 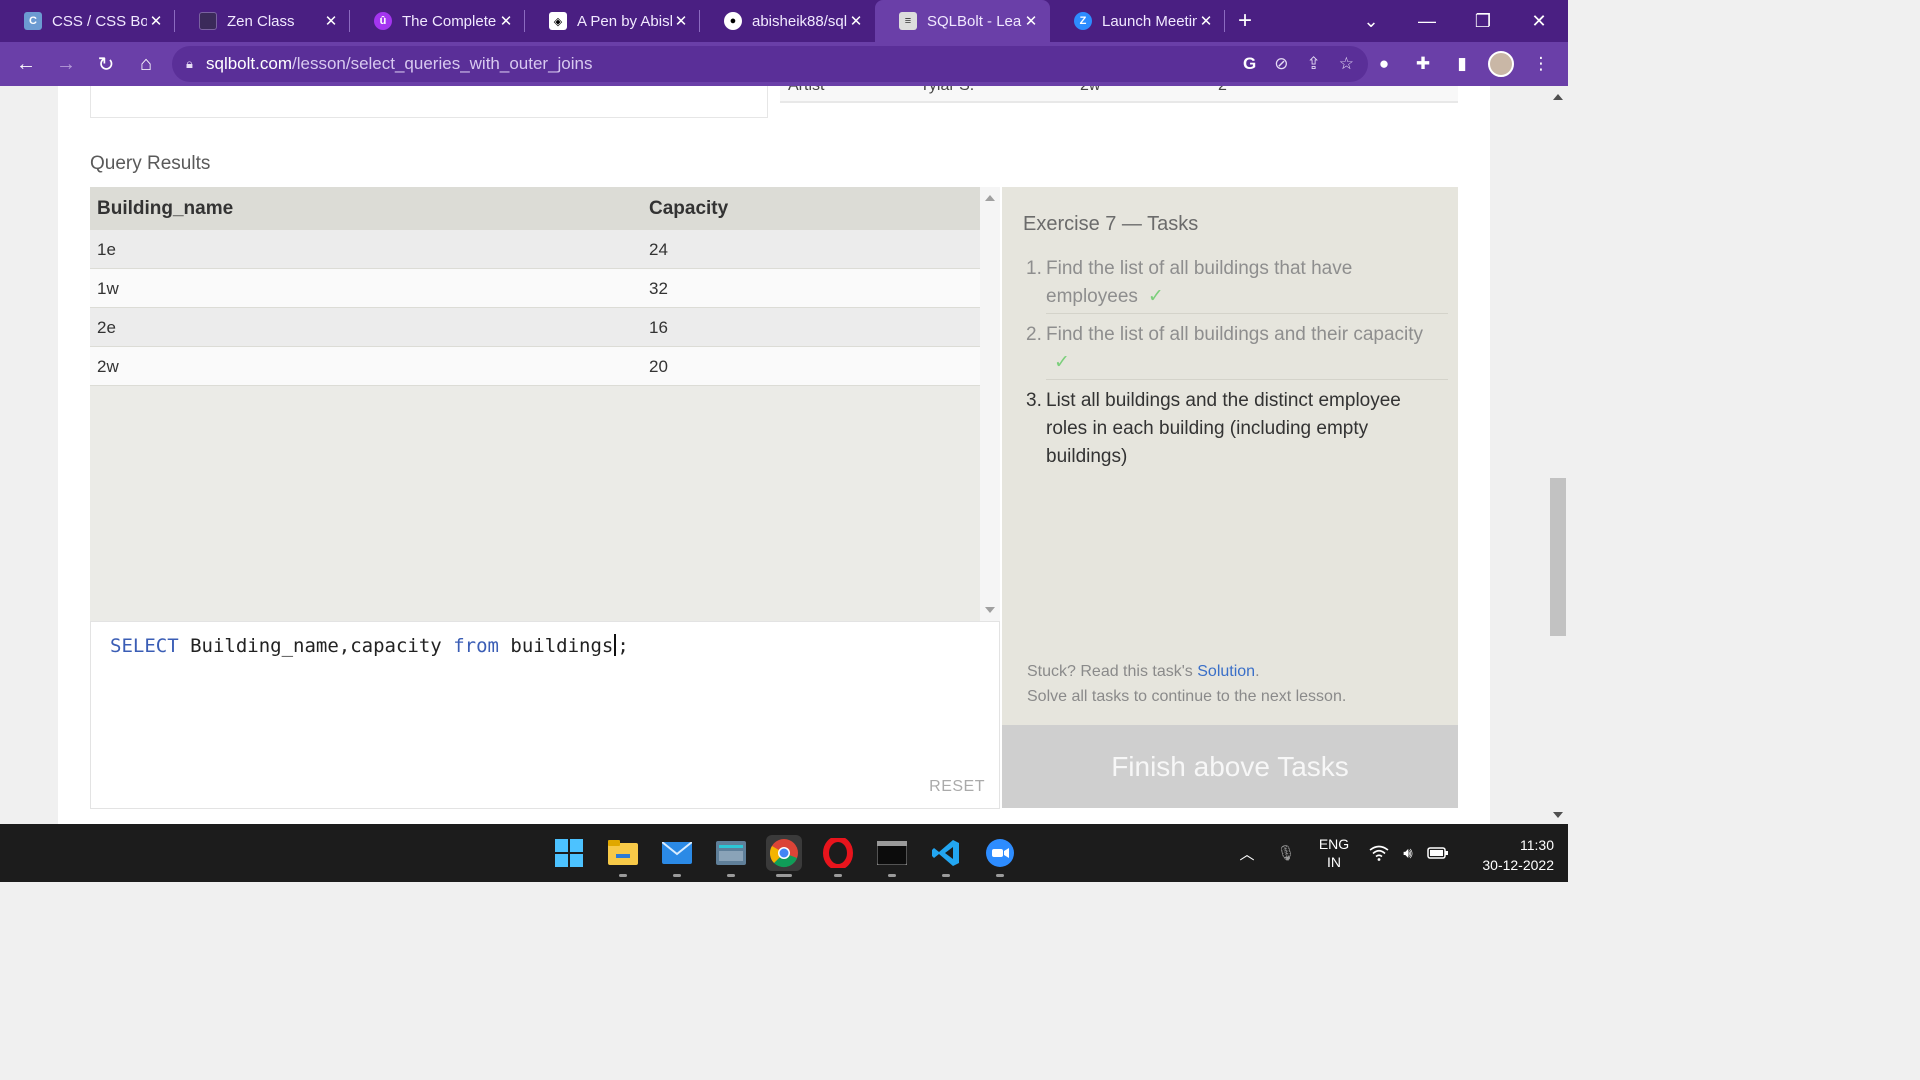 What do you see at coordinates (1438, 853) in the screenshot?
I see `battery-icon` at bounding box center [1438, 853].